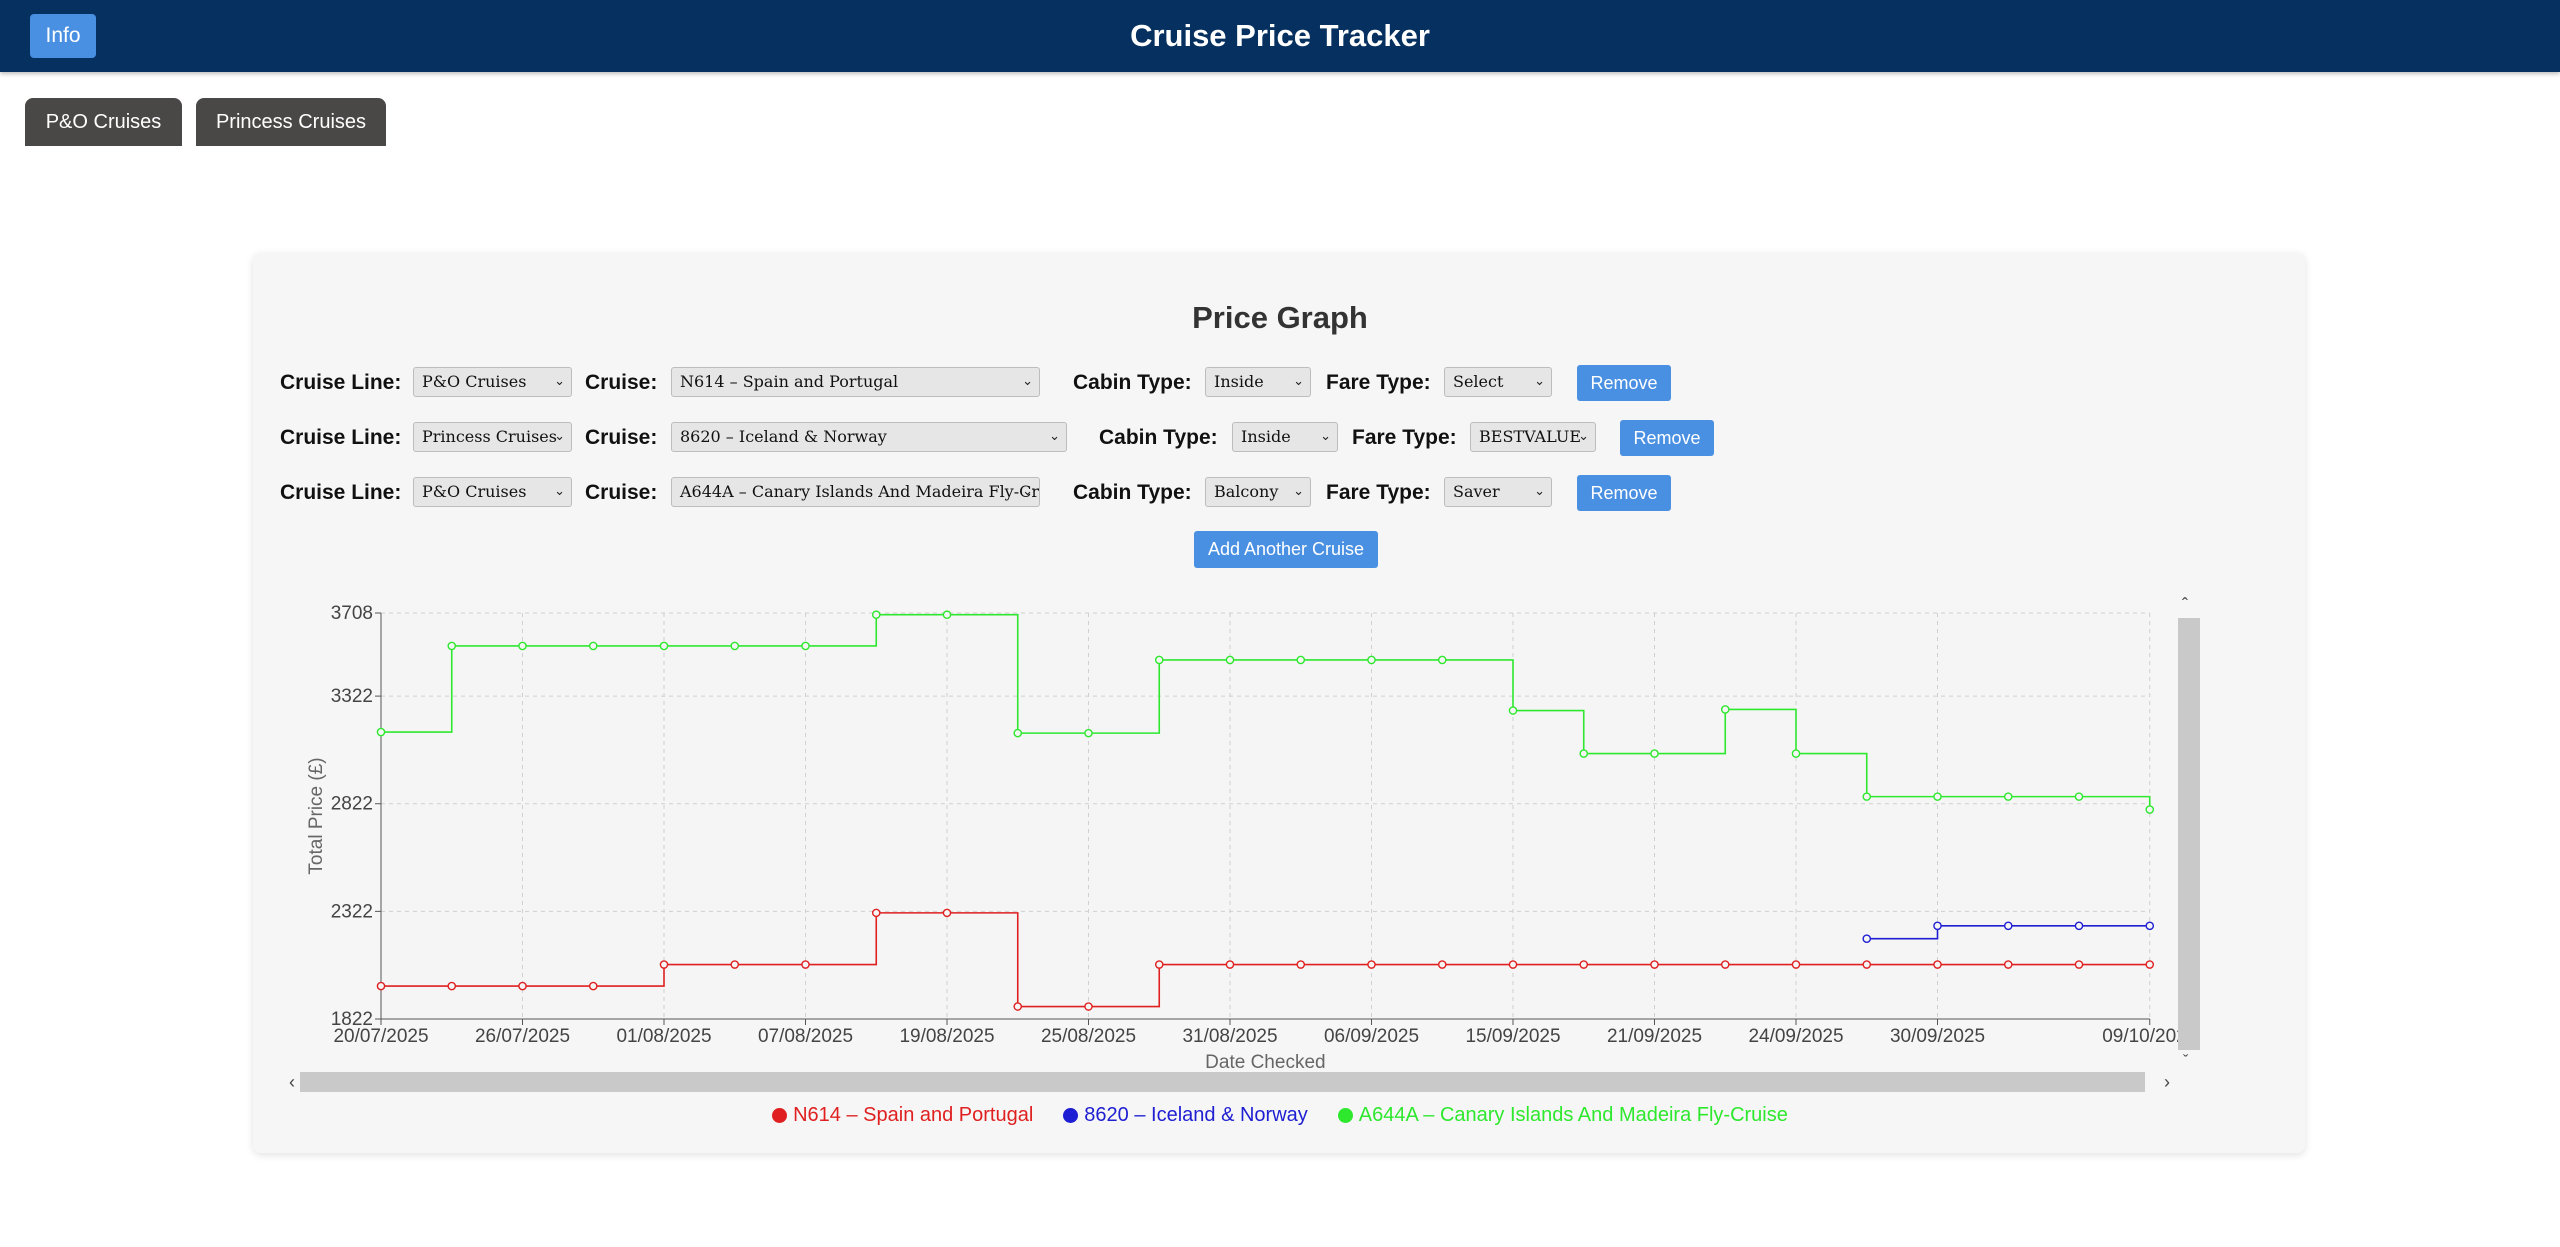  I want to click on cruise-value: N614 – Spain and Portugal, so click(789, 381).